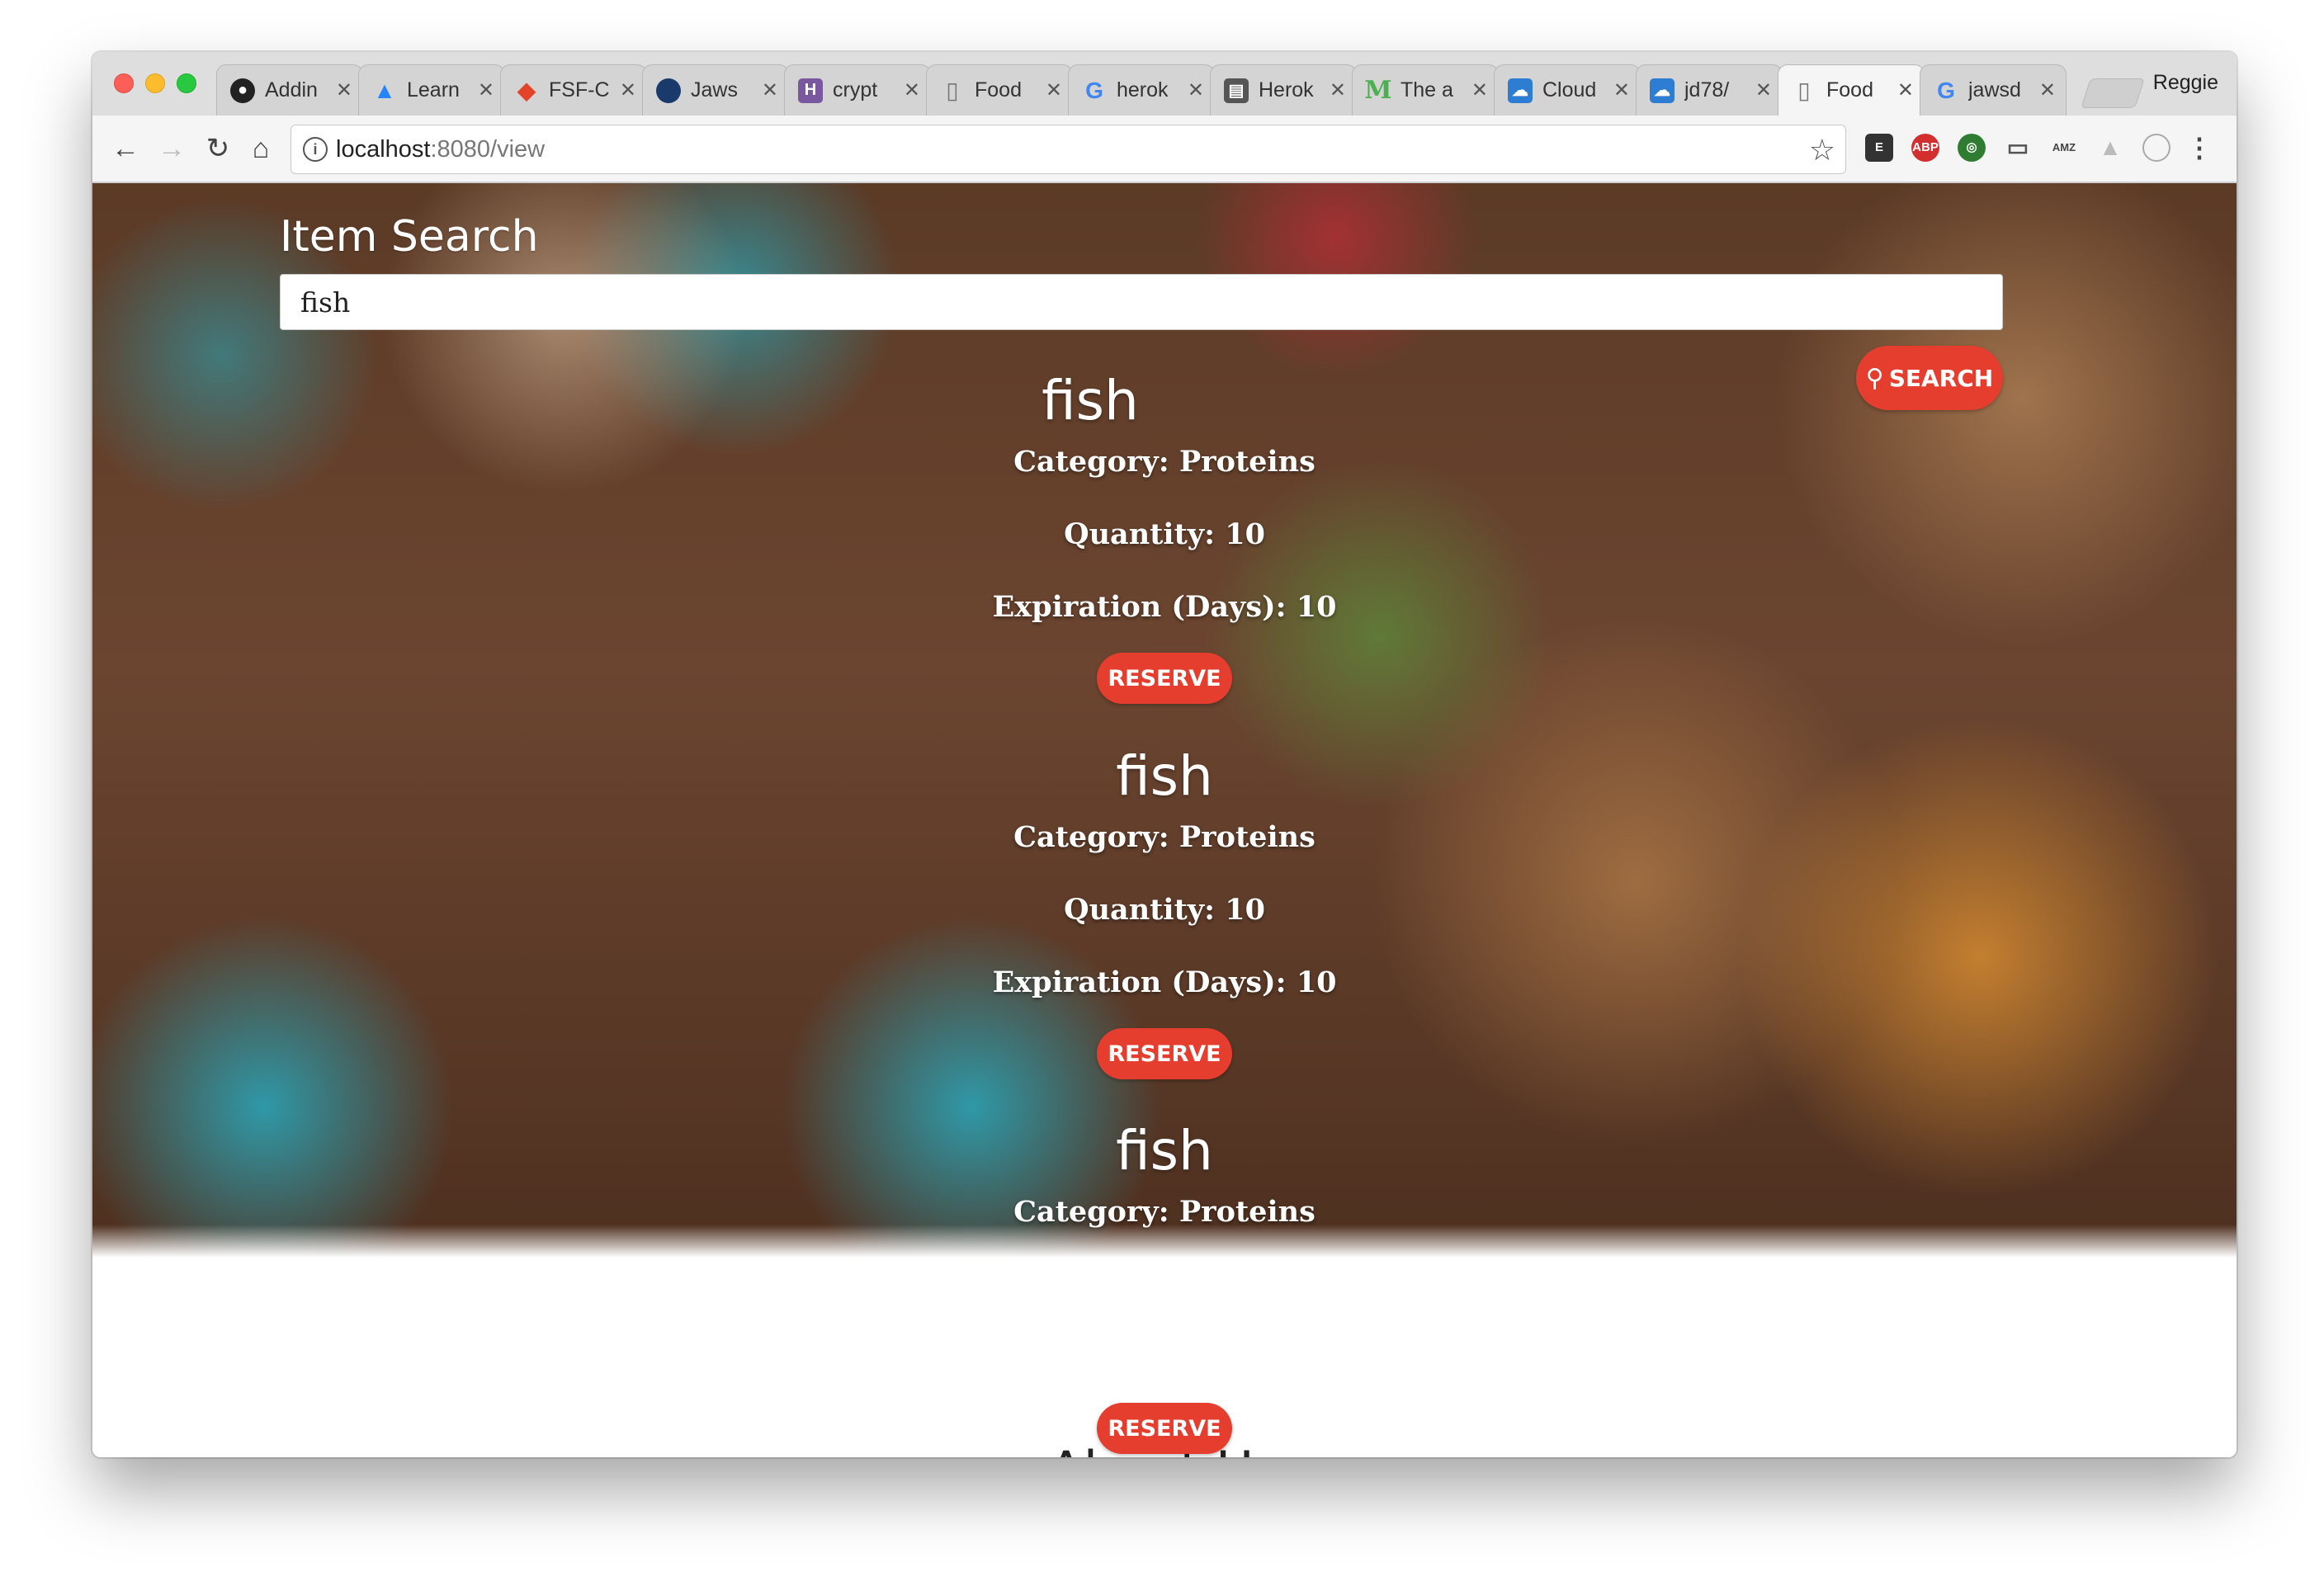 Image resolution: width=2324 pixels, height=1586 pixels. What do you see at coordinates (2110, 148) in the screenshot?
I see `drive-icon: ▲` at bounding box center [2110, 148].